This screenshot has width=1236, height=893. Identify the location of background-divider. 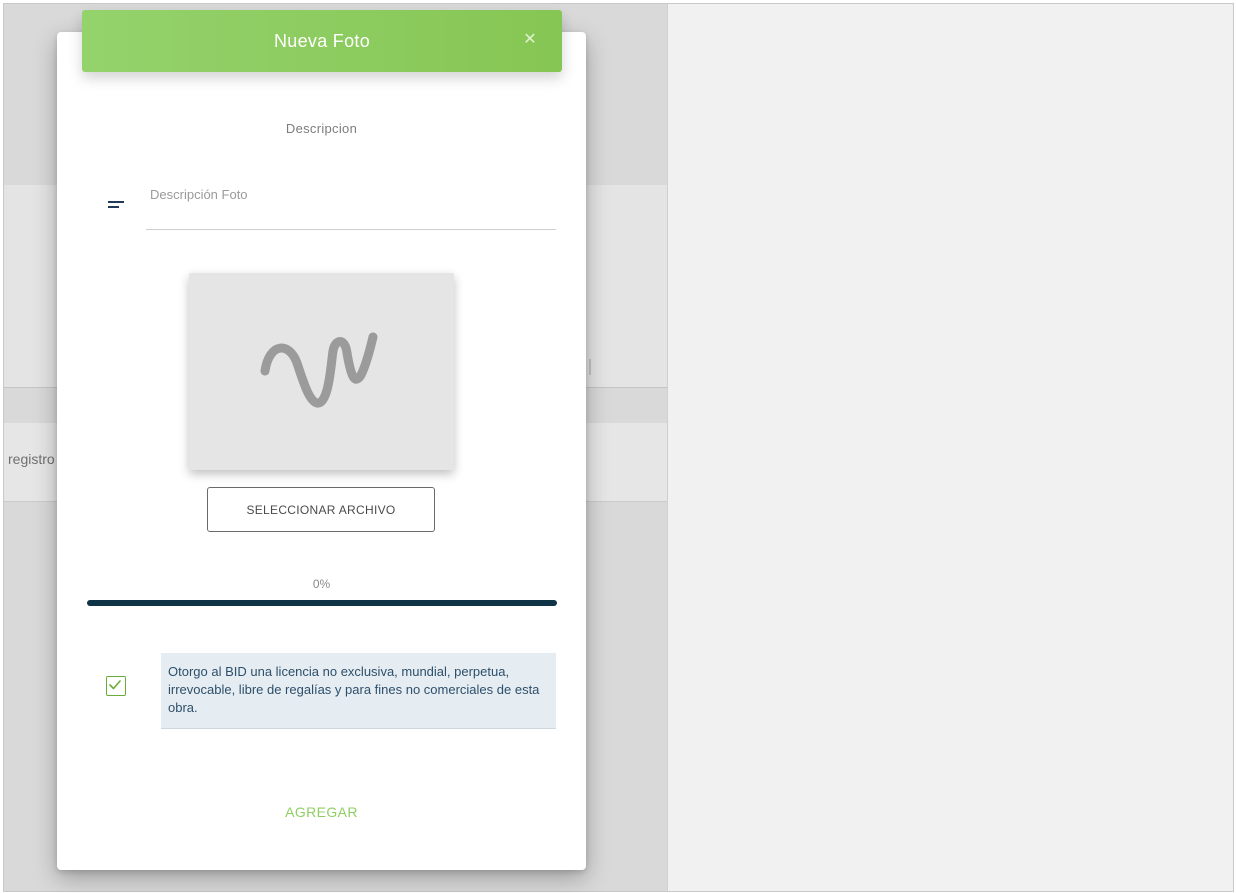
(590, 367).